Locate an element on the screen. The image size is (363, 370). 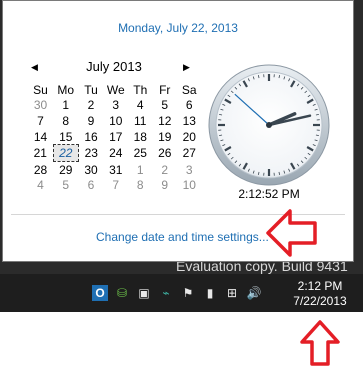
calendar-day: 11 is located at coordinates (140, 121).